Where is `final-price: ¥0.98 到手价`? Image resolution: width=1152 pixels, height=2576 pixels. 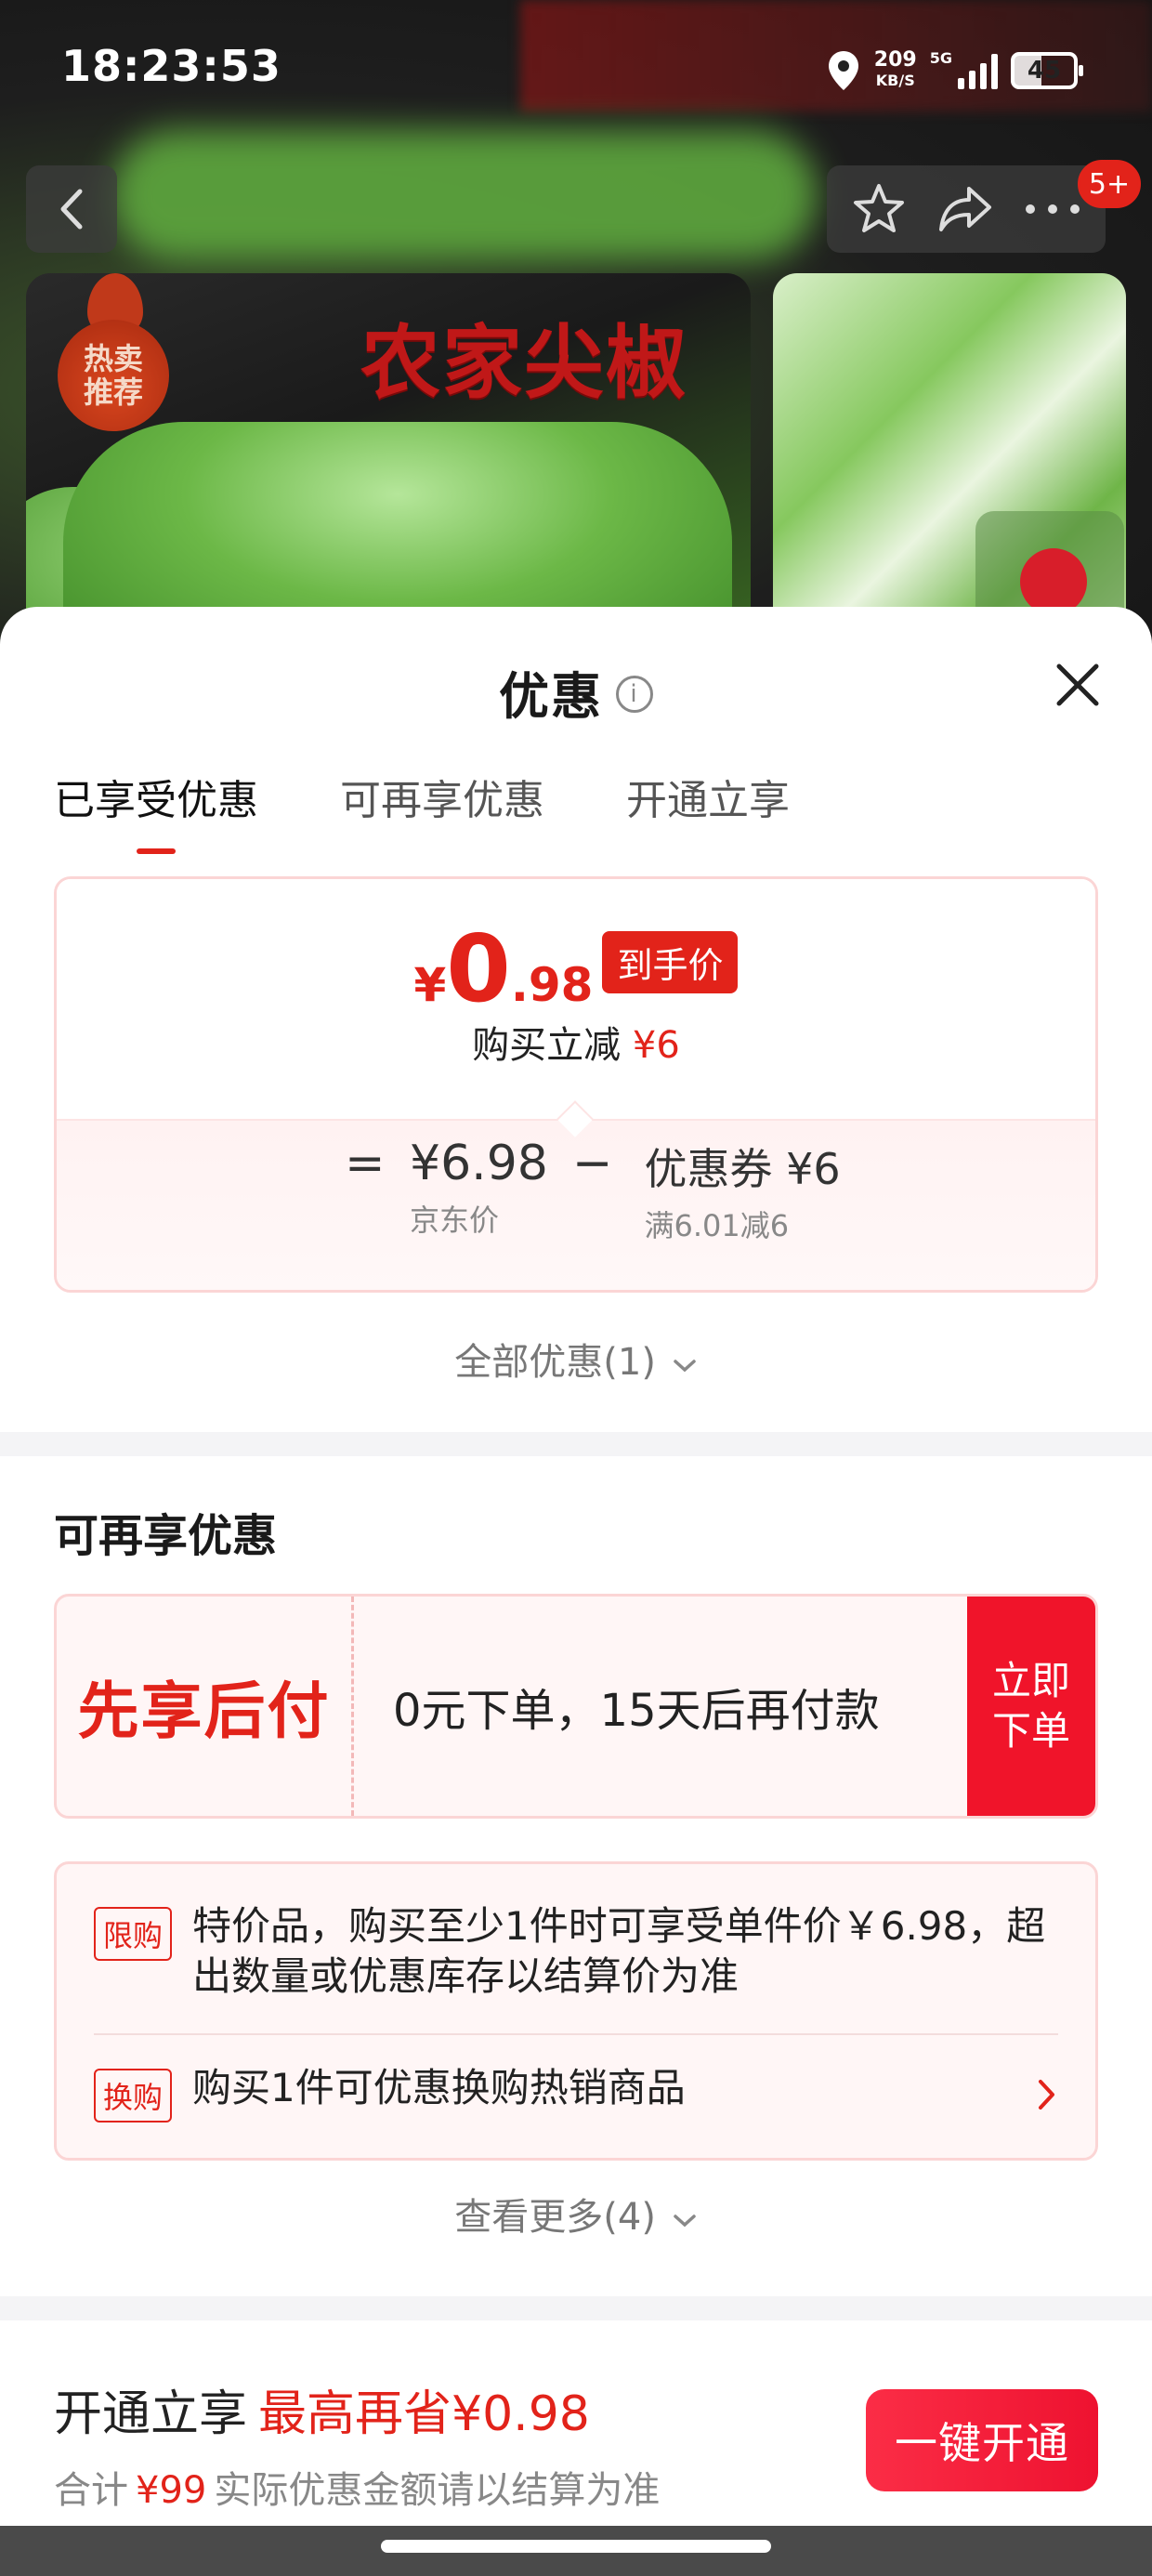 final-price: ¥0.98 到手价 is located at coordinates (576, 968).